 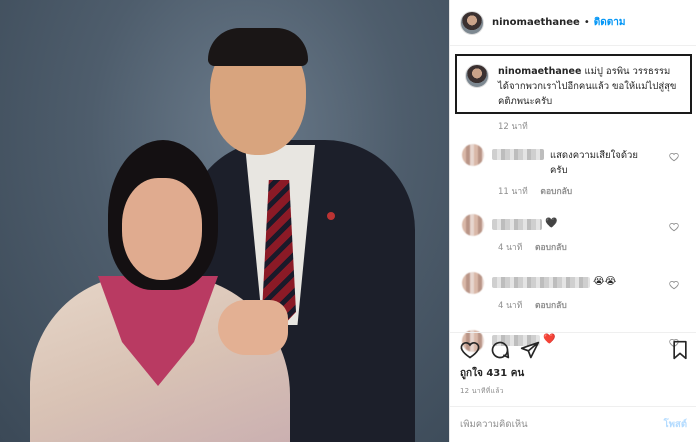 I want to click on caption-time: 12 นาที, so click(x=513, y=127).